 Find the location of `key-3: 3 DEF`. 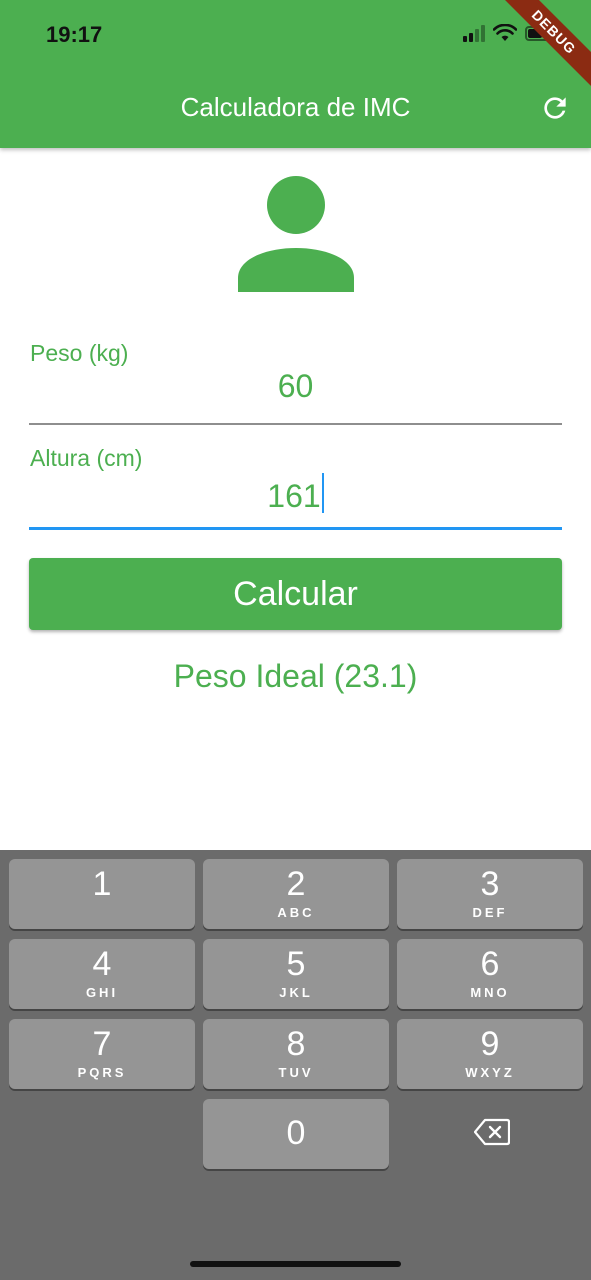

key-3: 3 DEF is located at coordinates (490, 894).